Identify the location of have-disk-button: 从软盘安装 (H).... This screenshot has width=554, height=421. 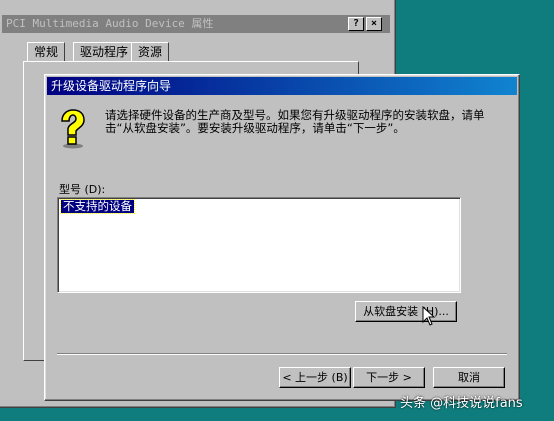
(406, 311).